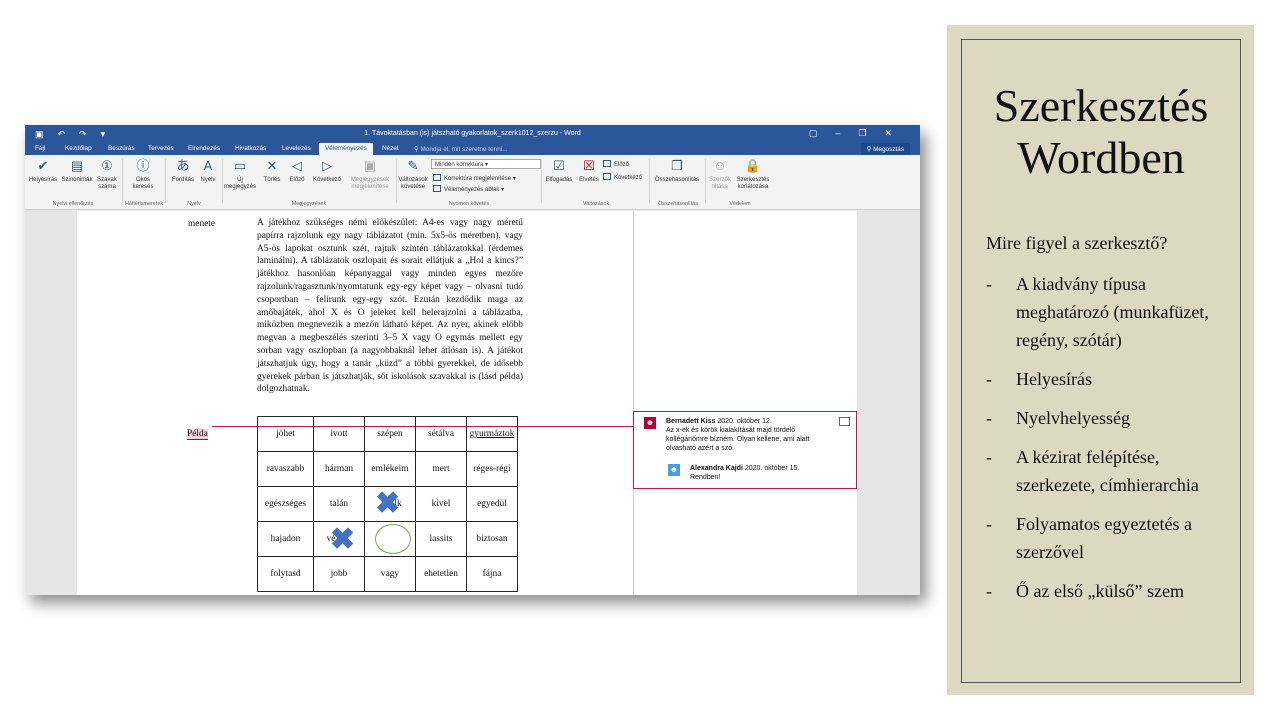 The width and height of the screenshot is (1280, 720). Describe the element at coordinates (339, 469) in the screenshot. I see `table-cell: hárman` at that location.